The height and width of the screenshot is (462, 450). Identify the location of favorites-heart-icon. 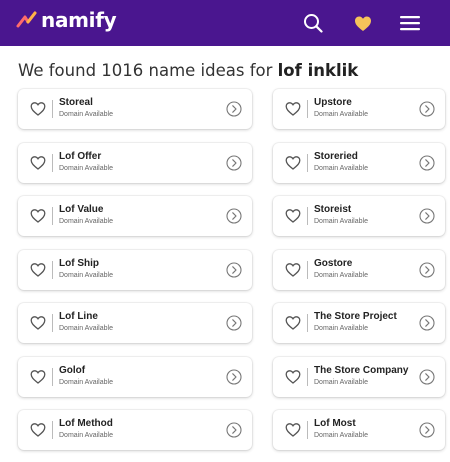
(363, 23).